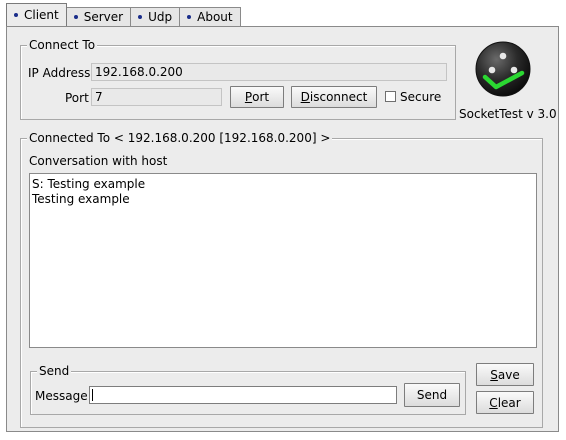 This screenshot has height=440, width=566. What do you see at coordinates (215, 17) in the screenshot?
I see `tab-label: About` at bounding box center [215, 17].